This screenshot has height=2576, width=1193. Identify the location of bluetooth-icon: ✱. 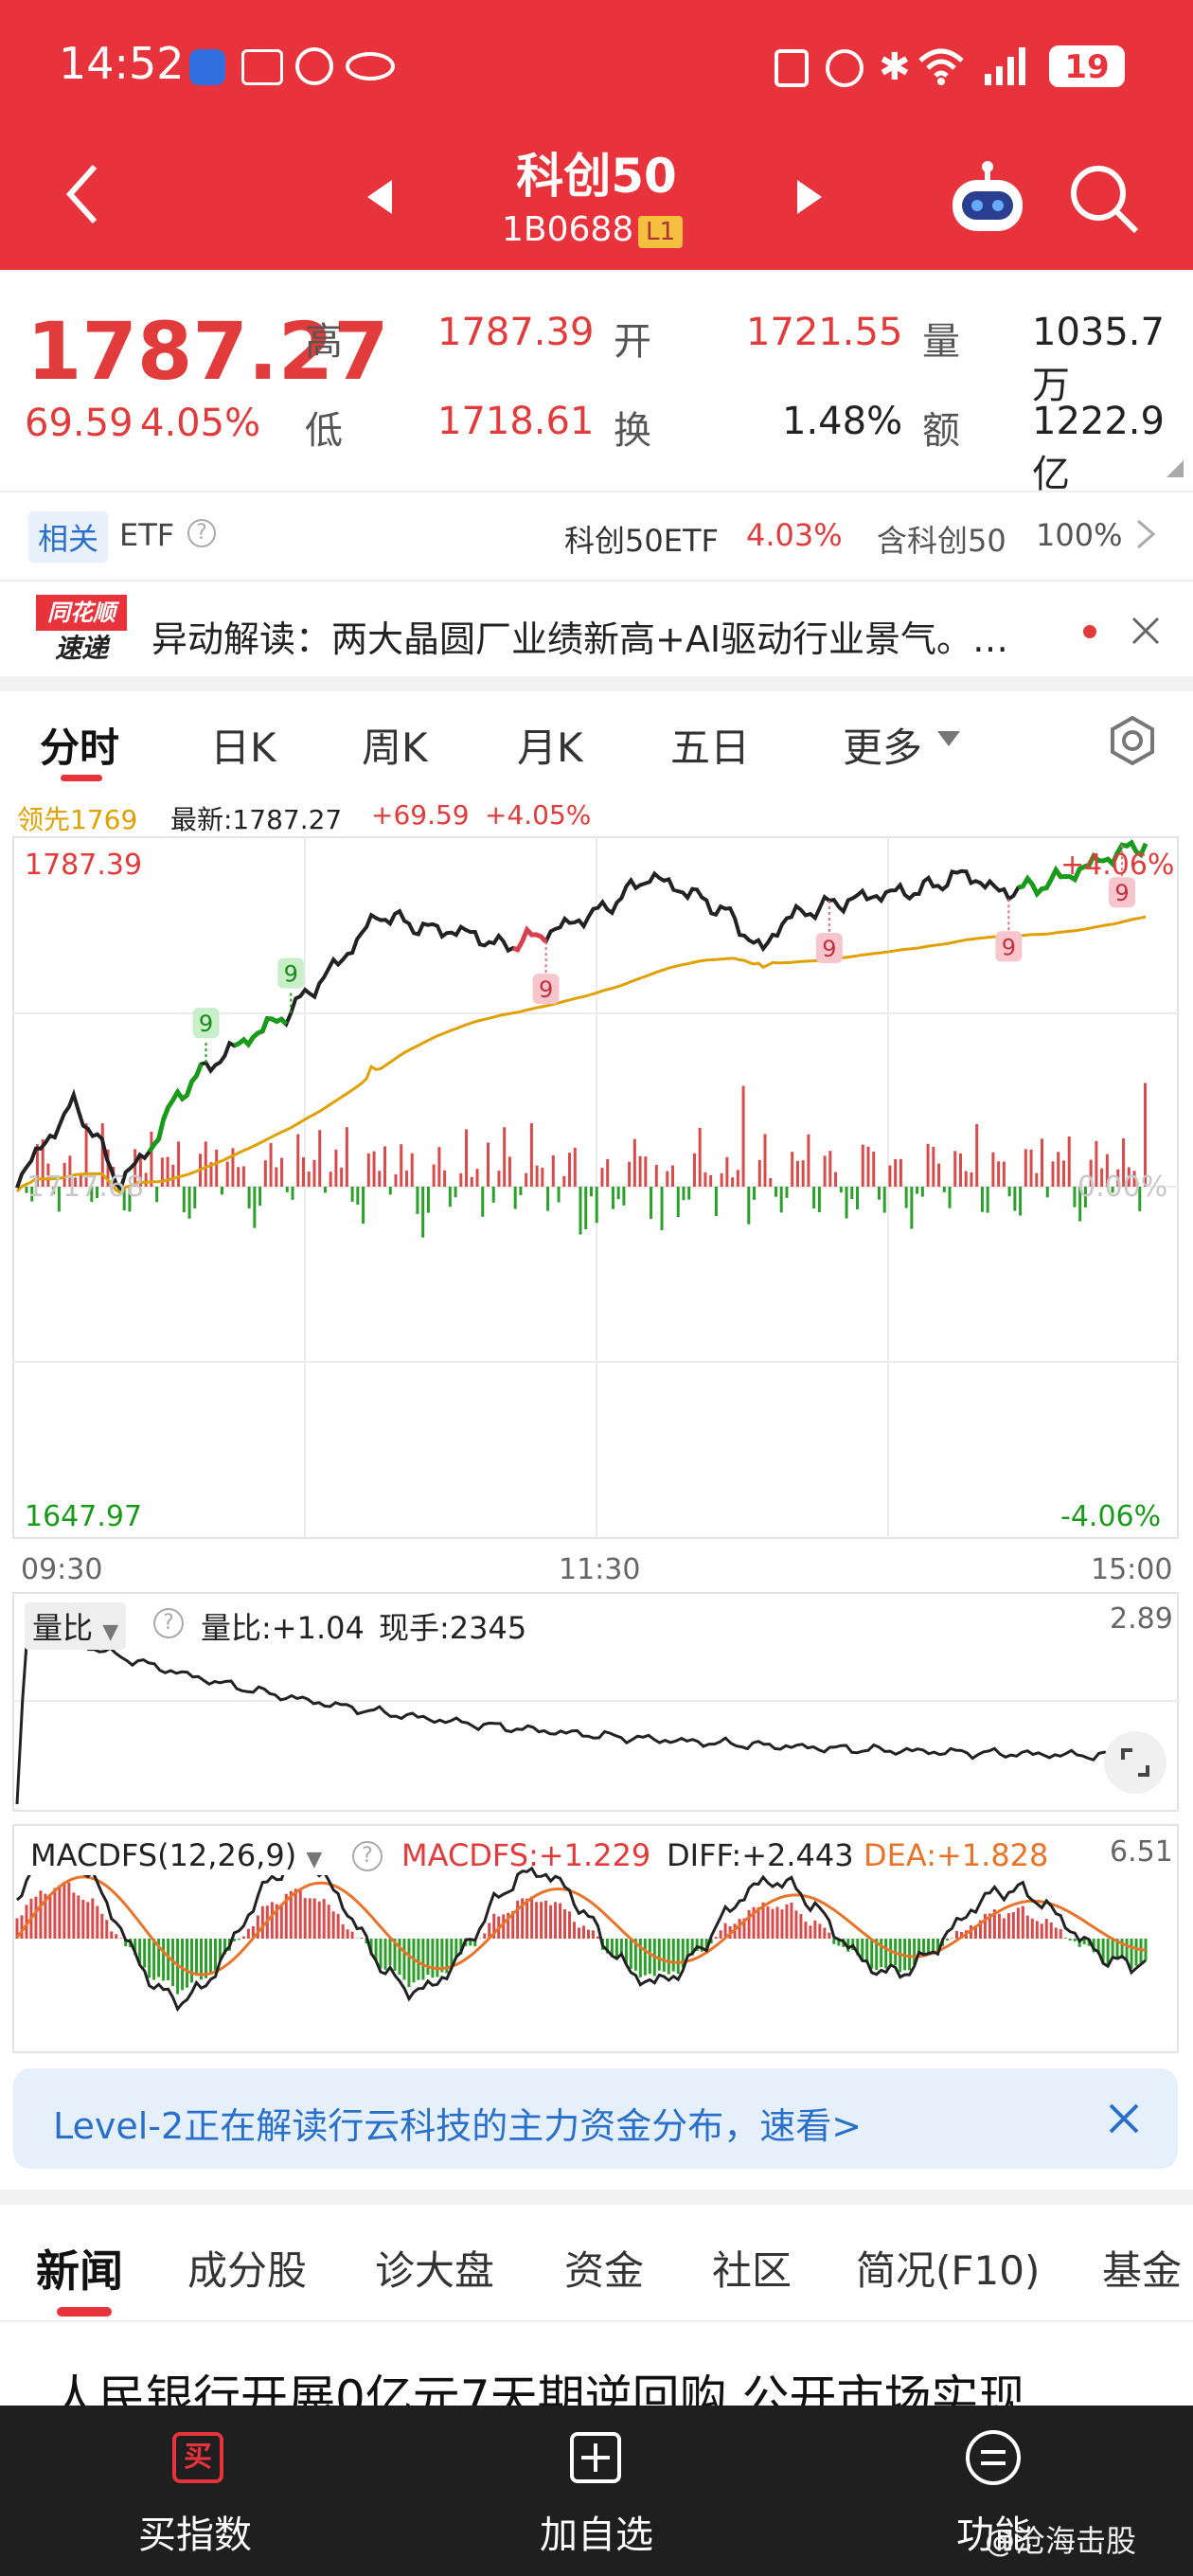
(895, 67).